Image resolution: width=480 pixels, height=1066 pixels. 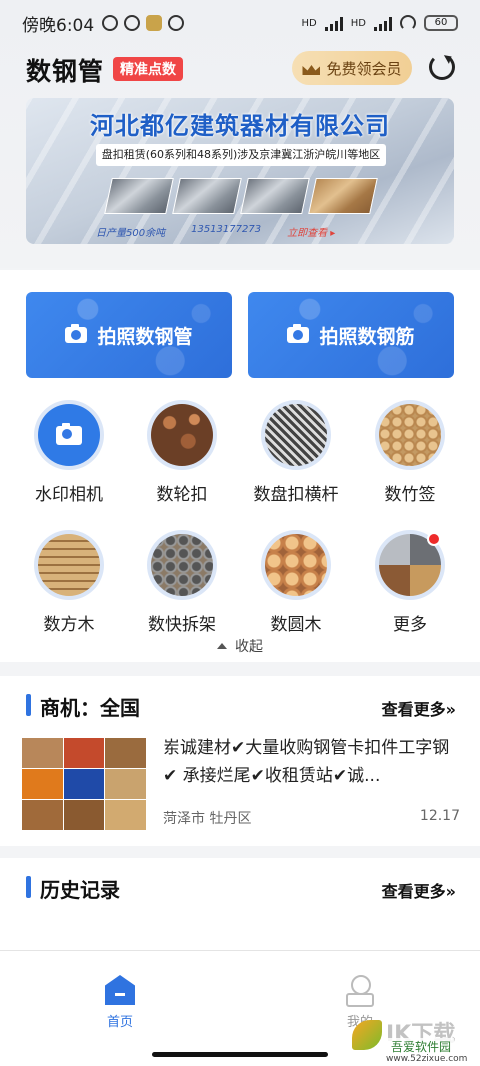 I want to click on tool-count-square-timber: 数方木, so click(x=69, y=582).